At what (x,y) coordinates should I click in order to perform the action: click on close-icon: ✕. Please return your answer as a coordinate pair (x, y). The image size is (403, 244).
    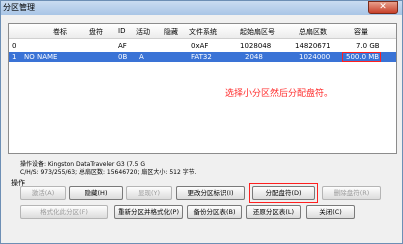
    Looking at the image, I should click on (383, 7).